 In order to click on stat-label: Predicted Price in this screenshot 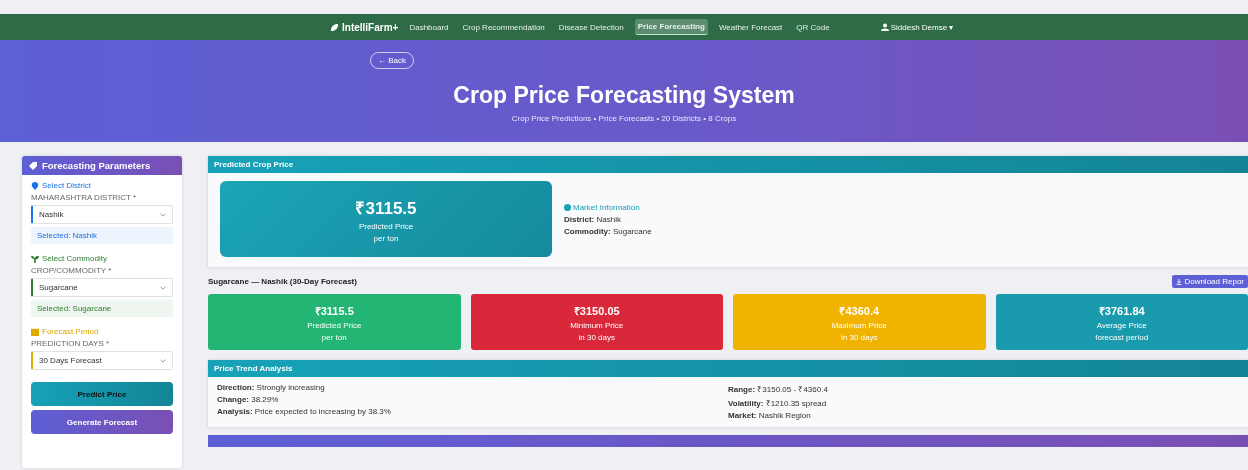, I will do `click(334, 325)`.